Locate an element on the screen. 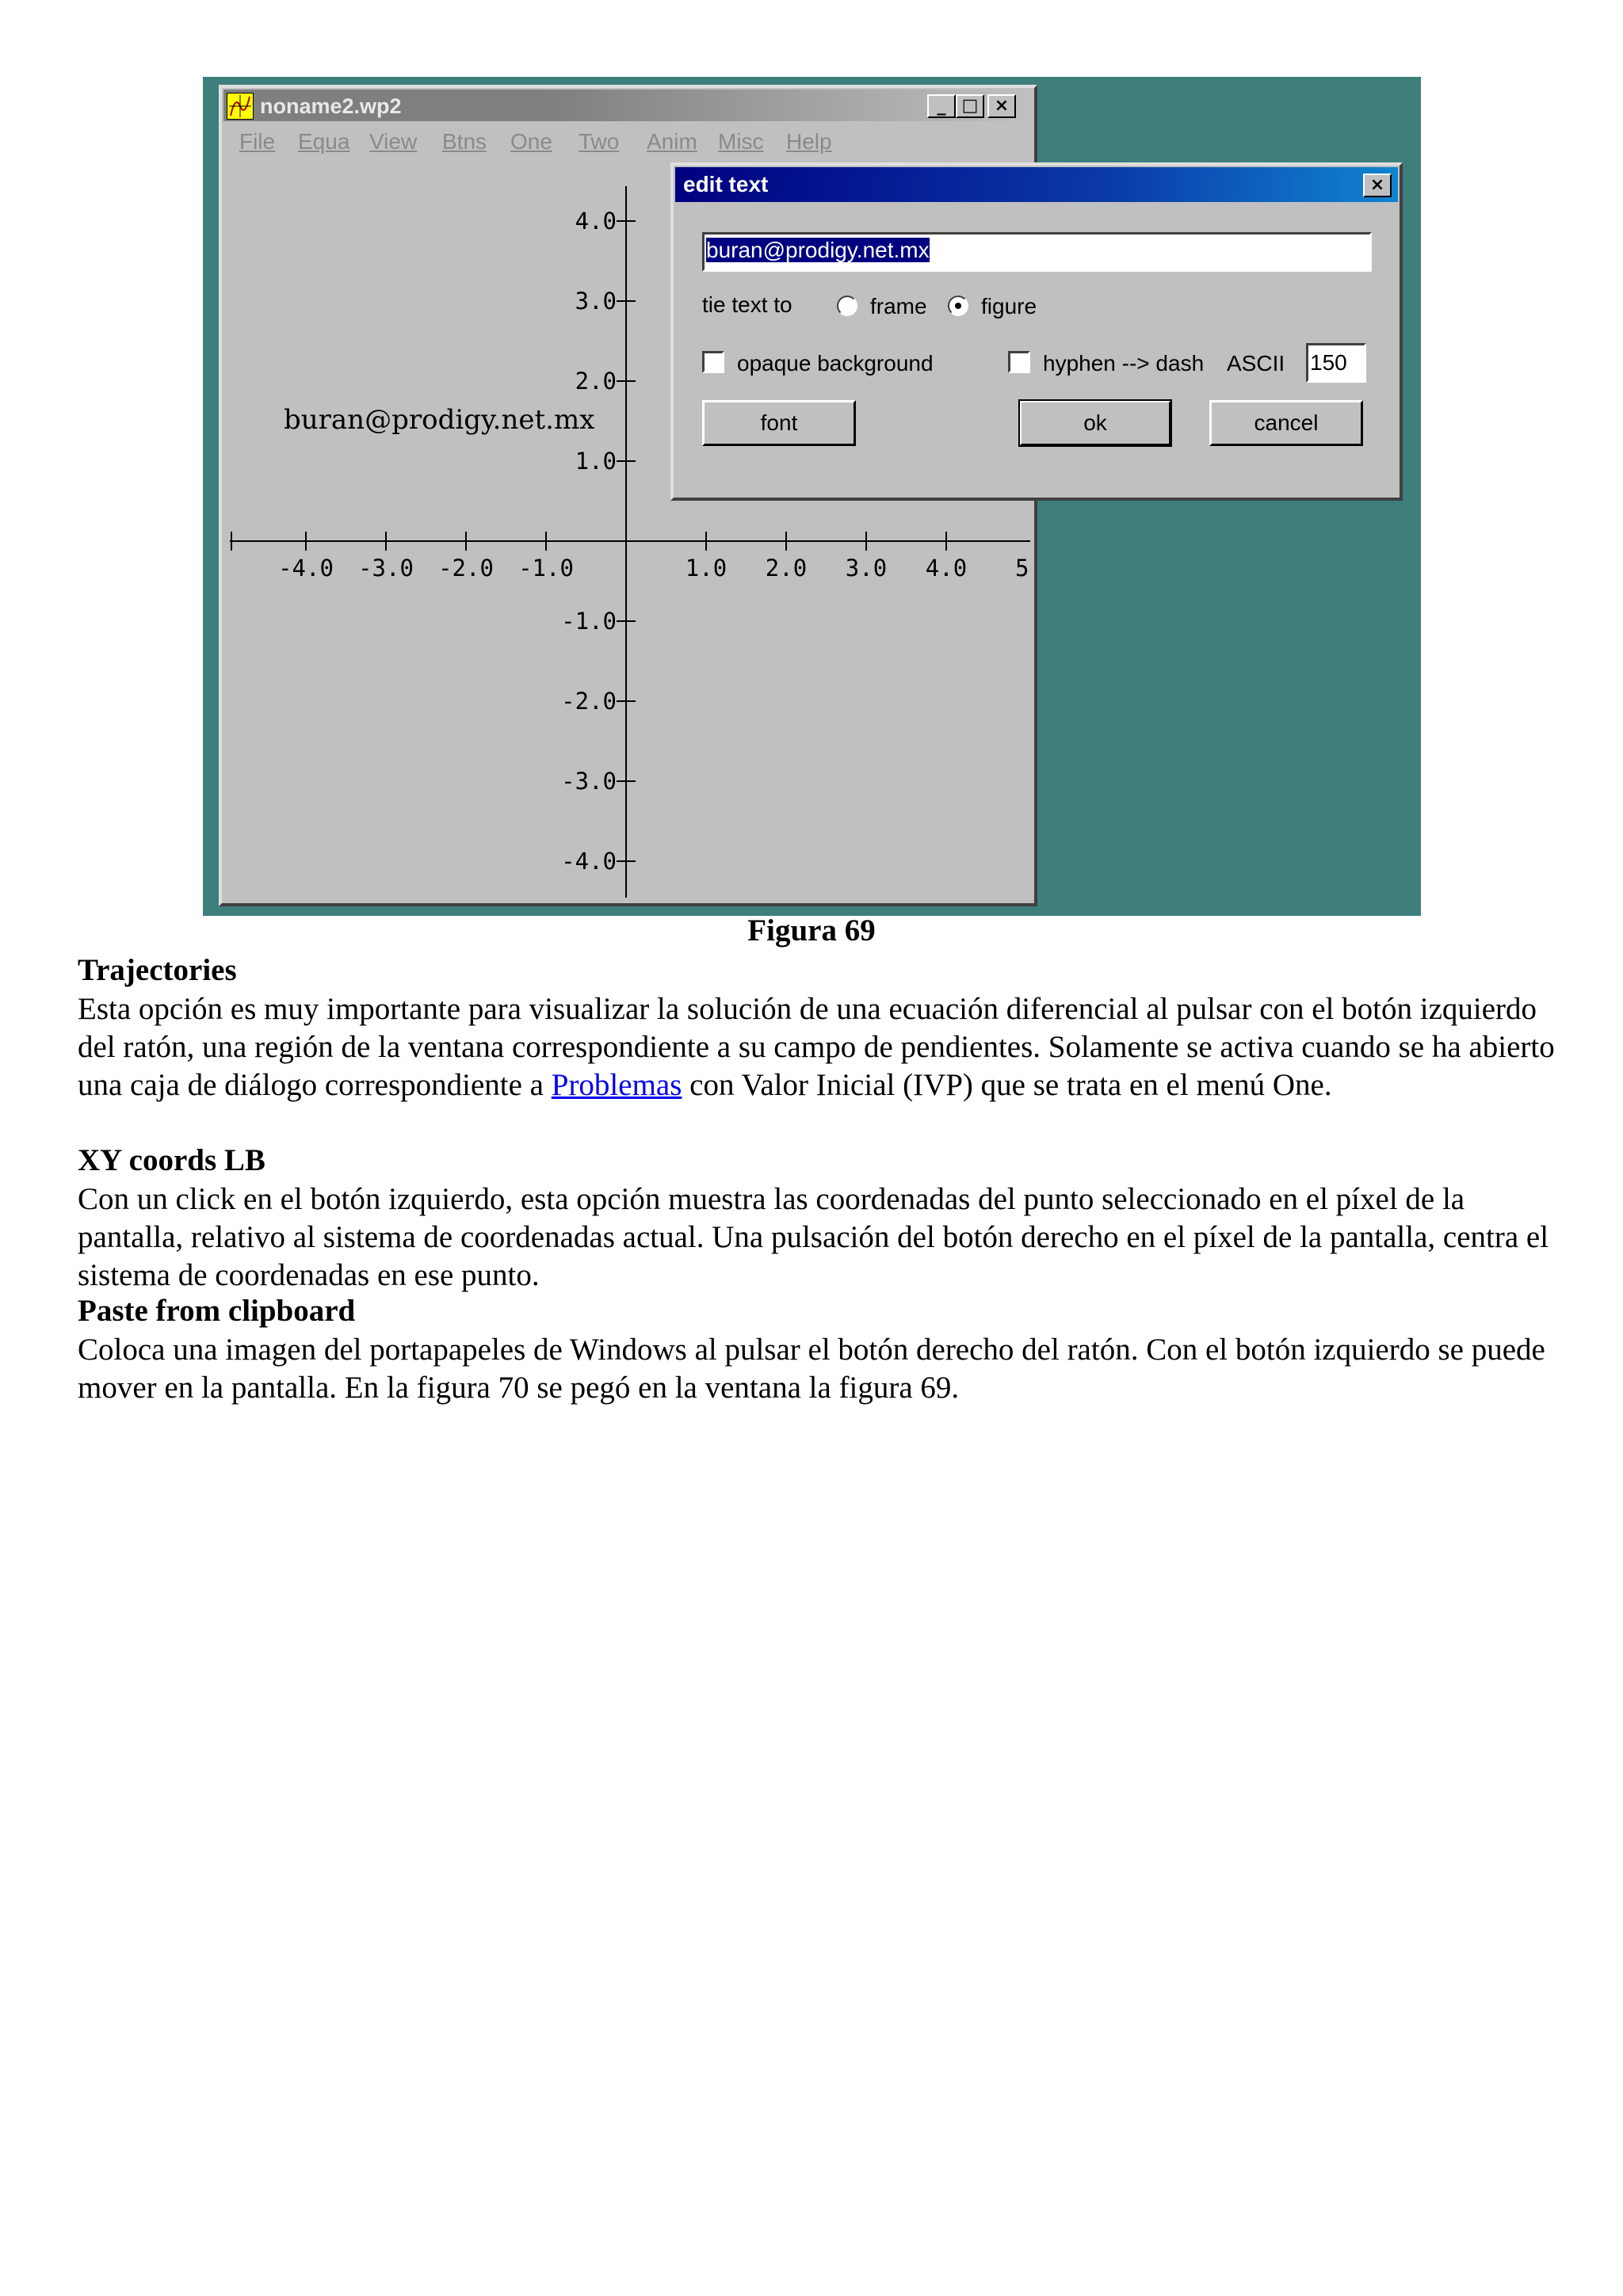 Image resolution: width=1623 pixels, height=2296 pixels. y-tick-label: 1.0 is located at coordinates (596, 461).